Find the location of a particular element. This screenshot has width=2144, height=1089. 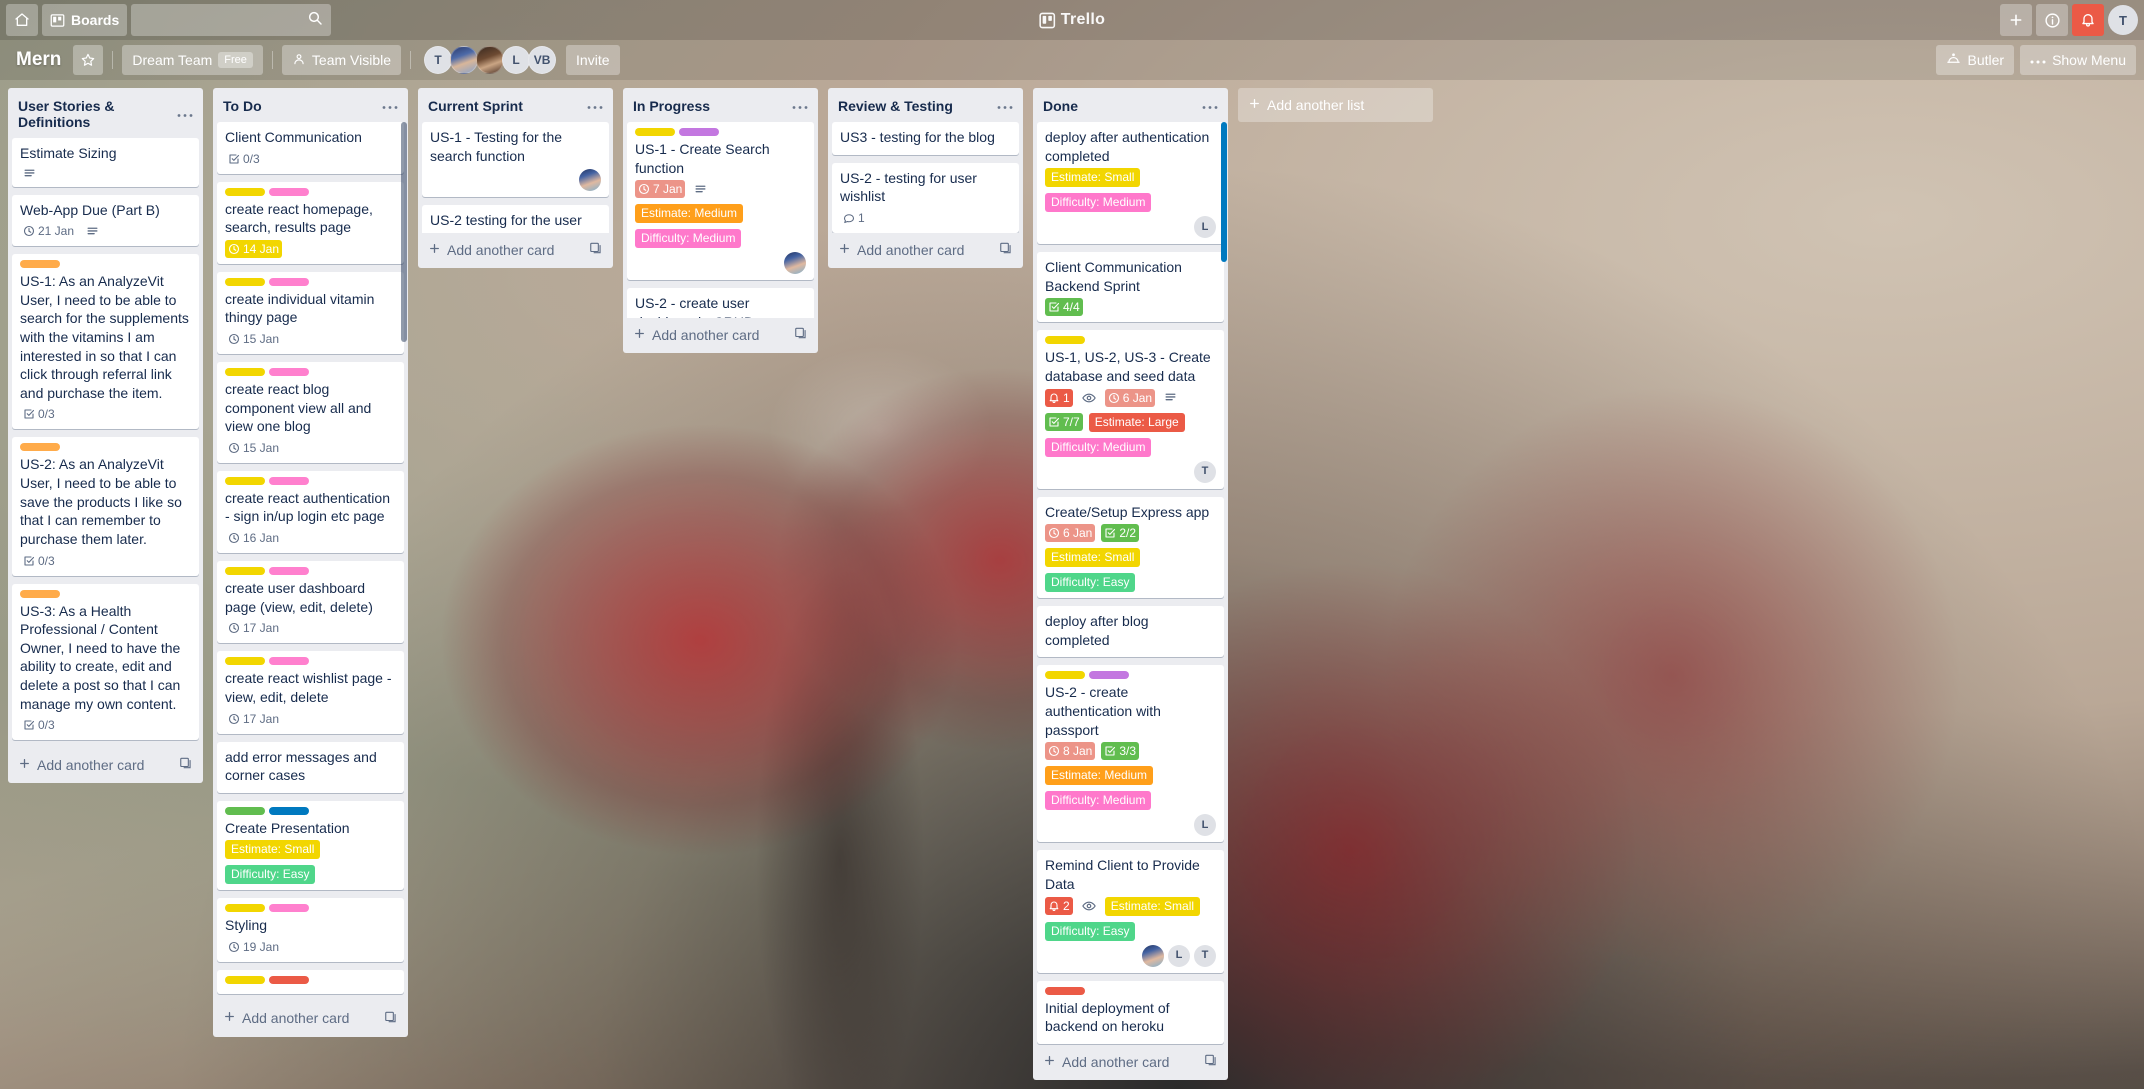

label-red is located at coordinates (1065, 990).